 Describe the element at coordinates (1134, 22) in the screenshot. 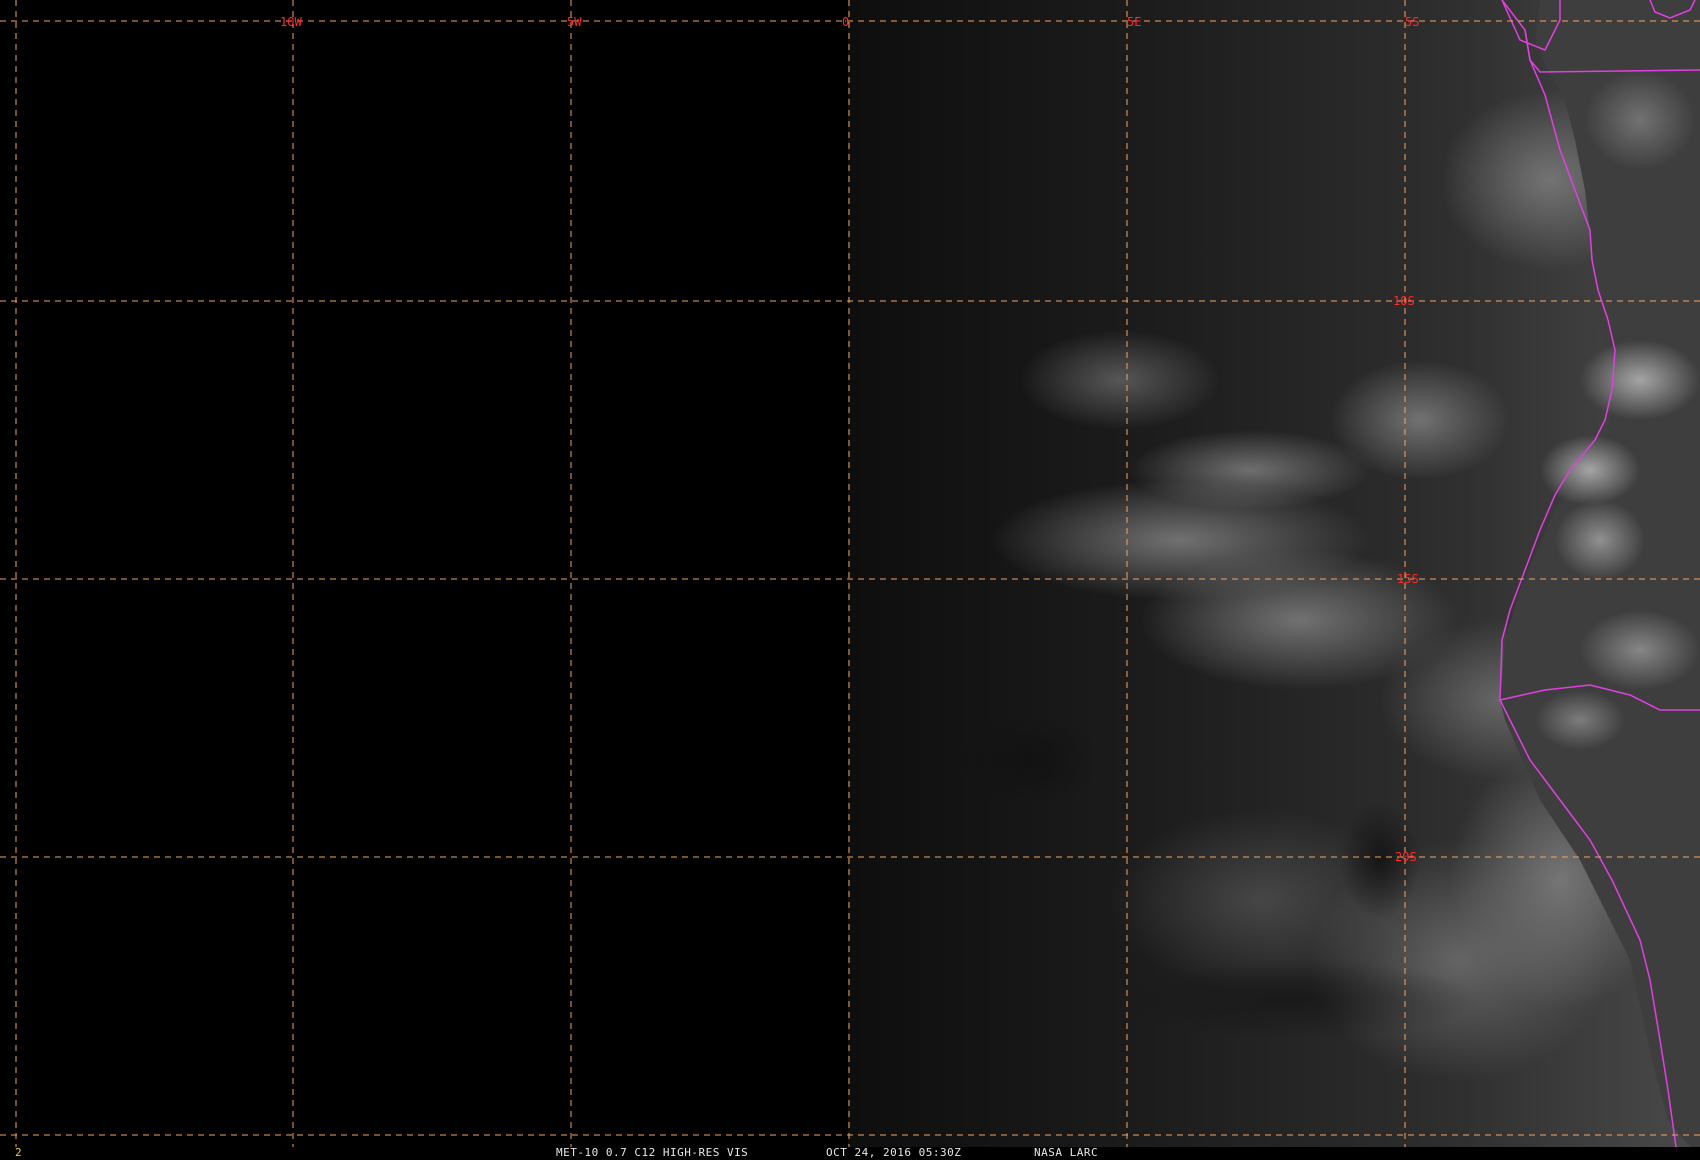

I see `label-lon-5e: 5E` at that location.